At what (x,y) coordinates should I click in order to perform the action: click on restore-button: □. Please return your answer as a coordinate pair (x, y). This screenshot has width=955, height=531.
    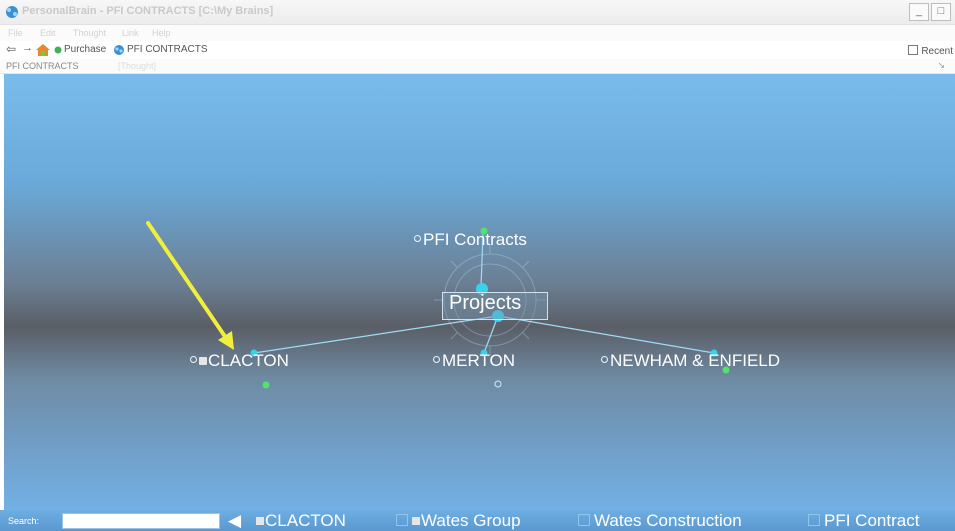
    Looking at the image, I should click on (941, 12).